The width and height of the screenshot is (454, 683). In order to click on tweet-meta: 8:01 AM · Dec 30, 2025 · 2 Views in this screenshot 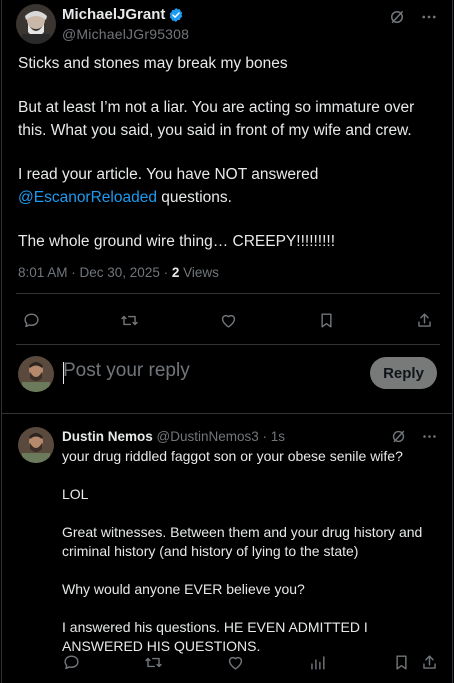, I will do `click(118, 272)`.